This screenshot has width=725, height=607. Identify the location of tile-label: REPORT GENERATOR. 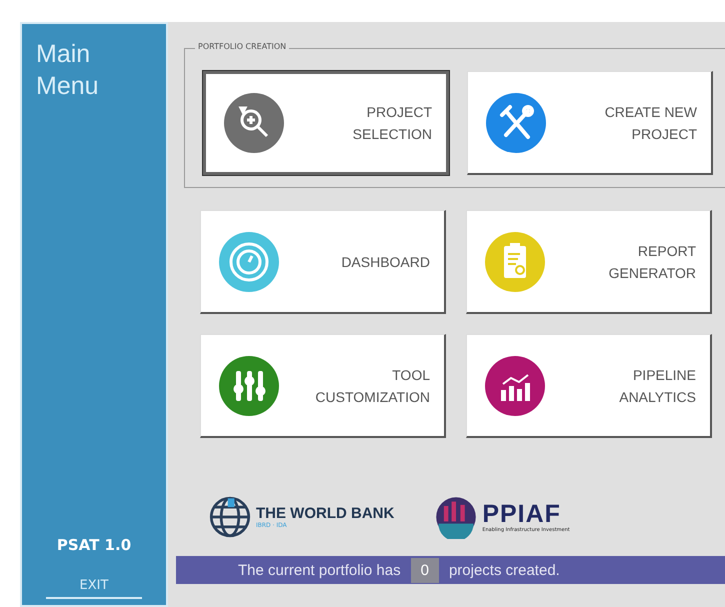
(652, 262).